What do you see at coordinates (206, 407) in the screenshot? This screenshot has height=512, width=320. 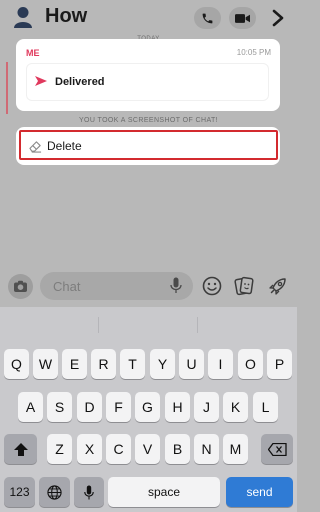 I see `key: J` at bounding box center [206, 407].